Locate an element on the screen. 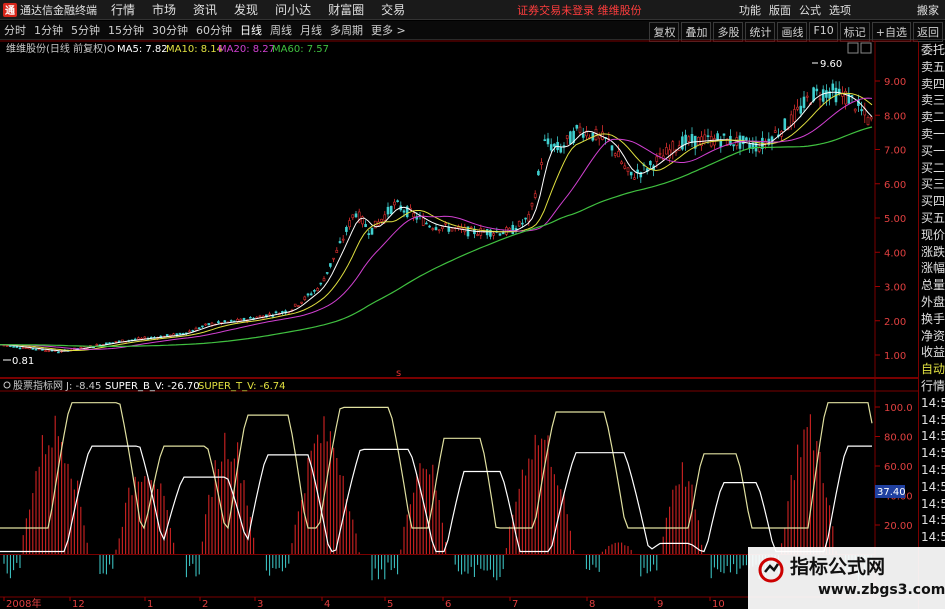 This screenshot has width=945, height=609. side-earnings: 收益 is located at coordinates (933, 352).